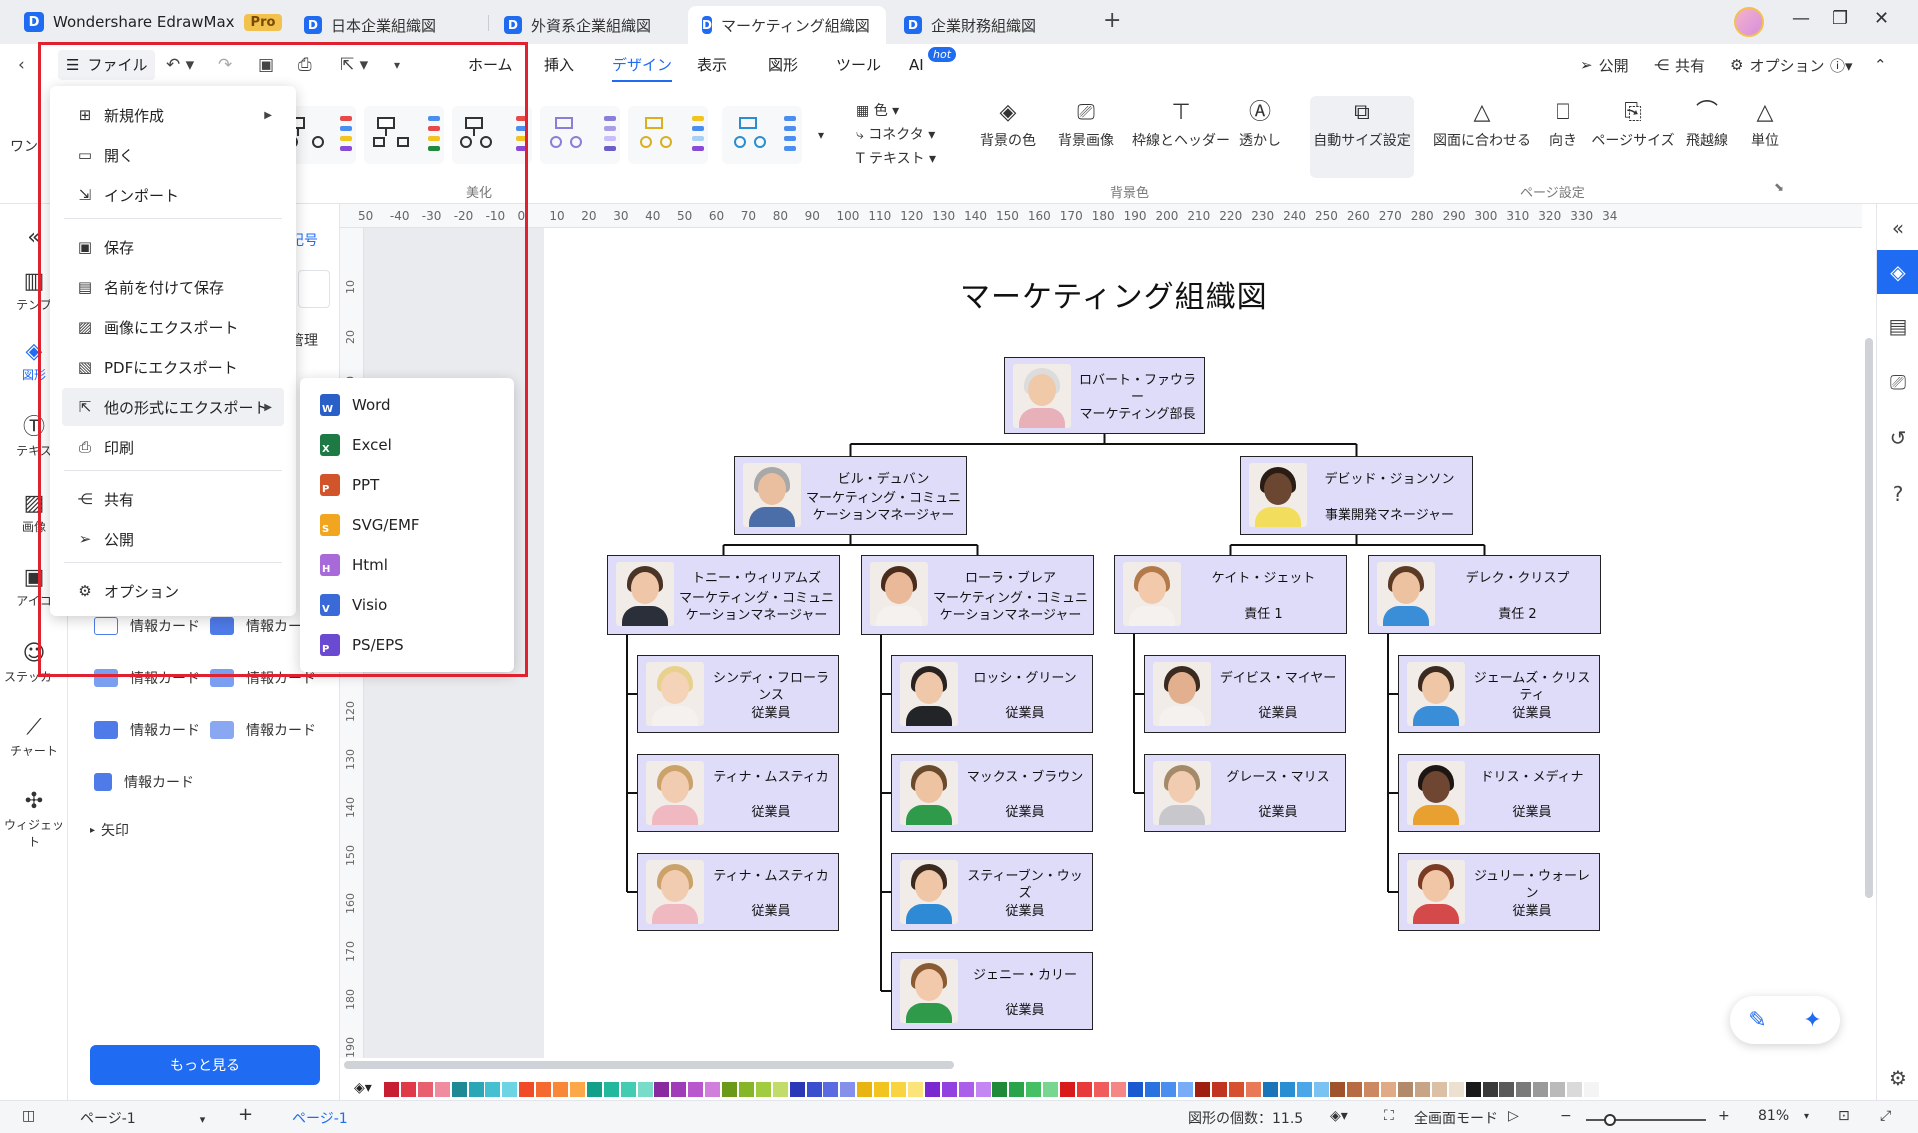  What do you see at coordinates (1499, 793) in the screenshot?
I see `org-node-card: ドリス・メディナ 従業員` at bounding box center [1499, 793].